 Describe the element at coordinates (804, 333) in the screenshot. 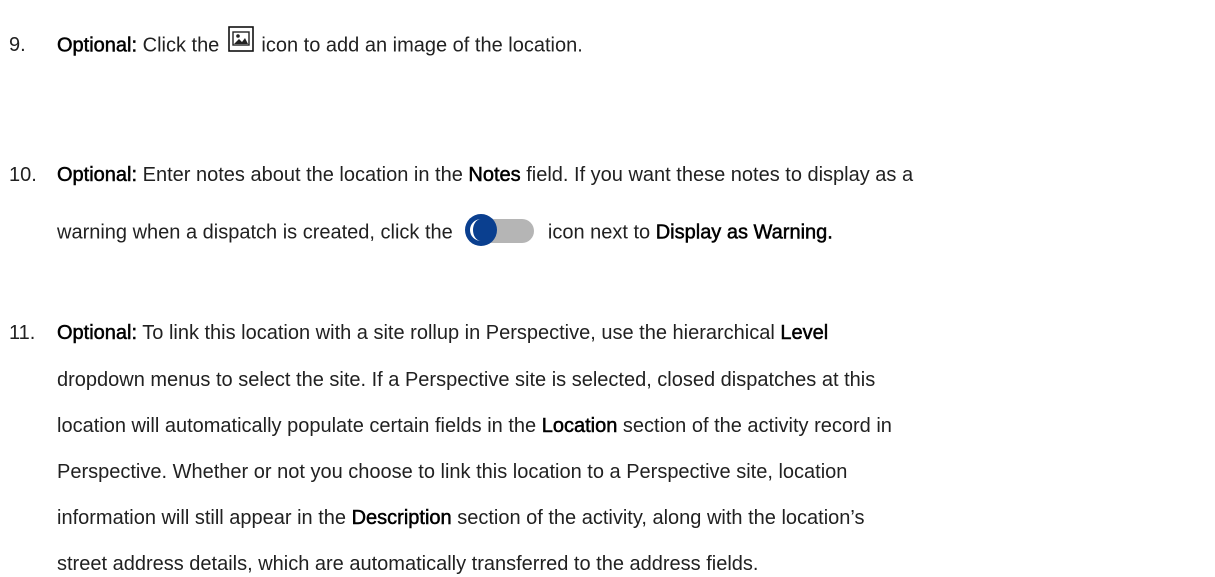

I see `level-label: Level` at that location.